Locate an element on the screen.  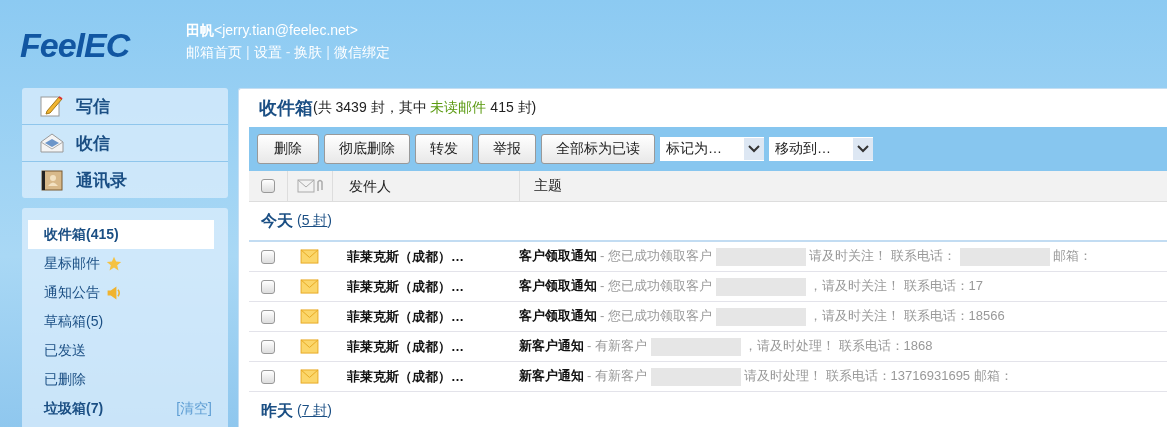
user-name: 田帆 is located at coordinates (200, 30).